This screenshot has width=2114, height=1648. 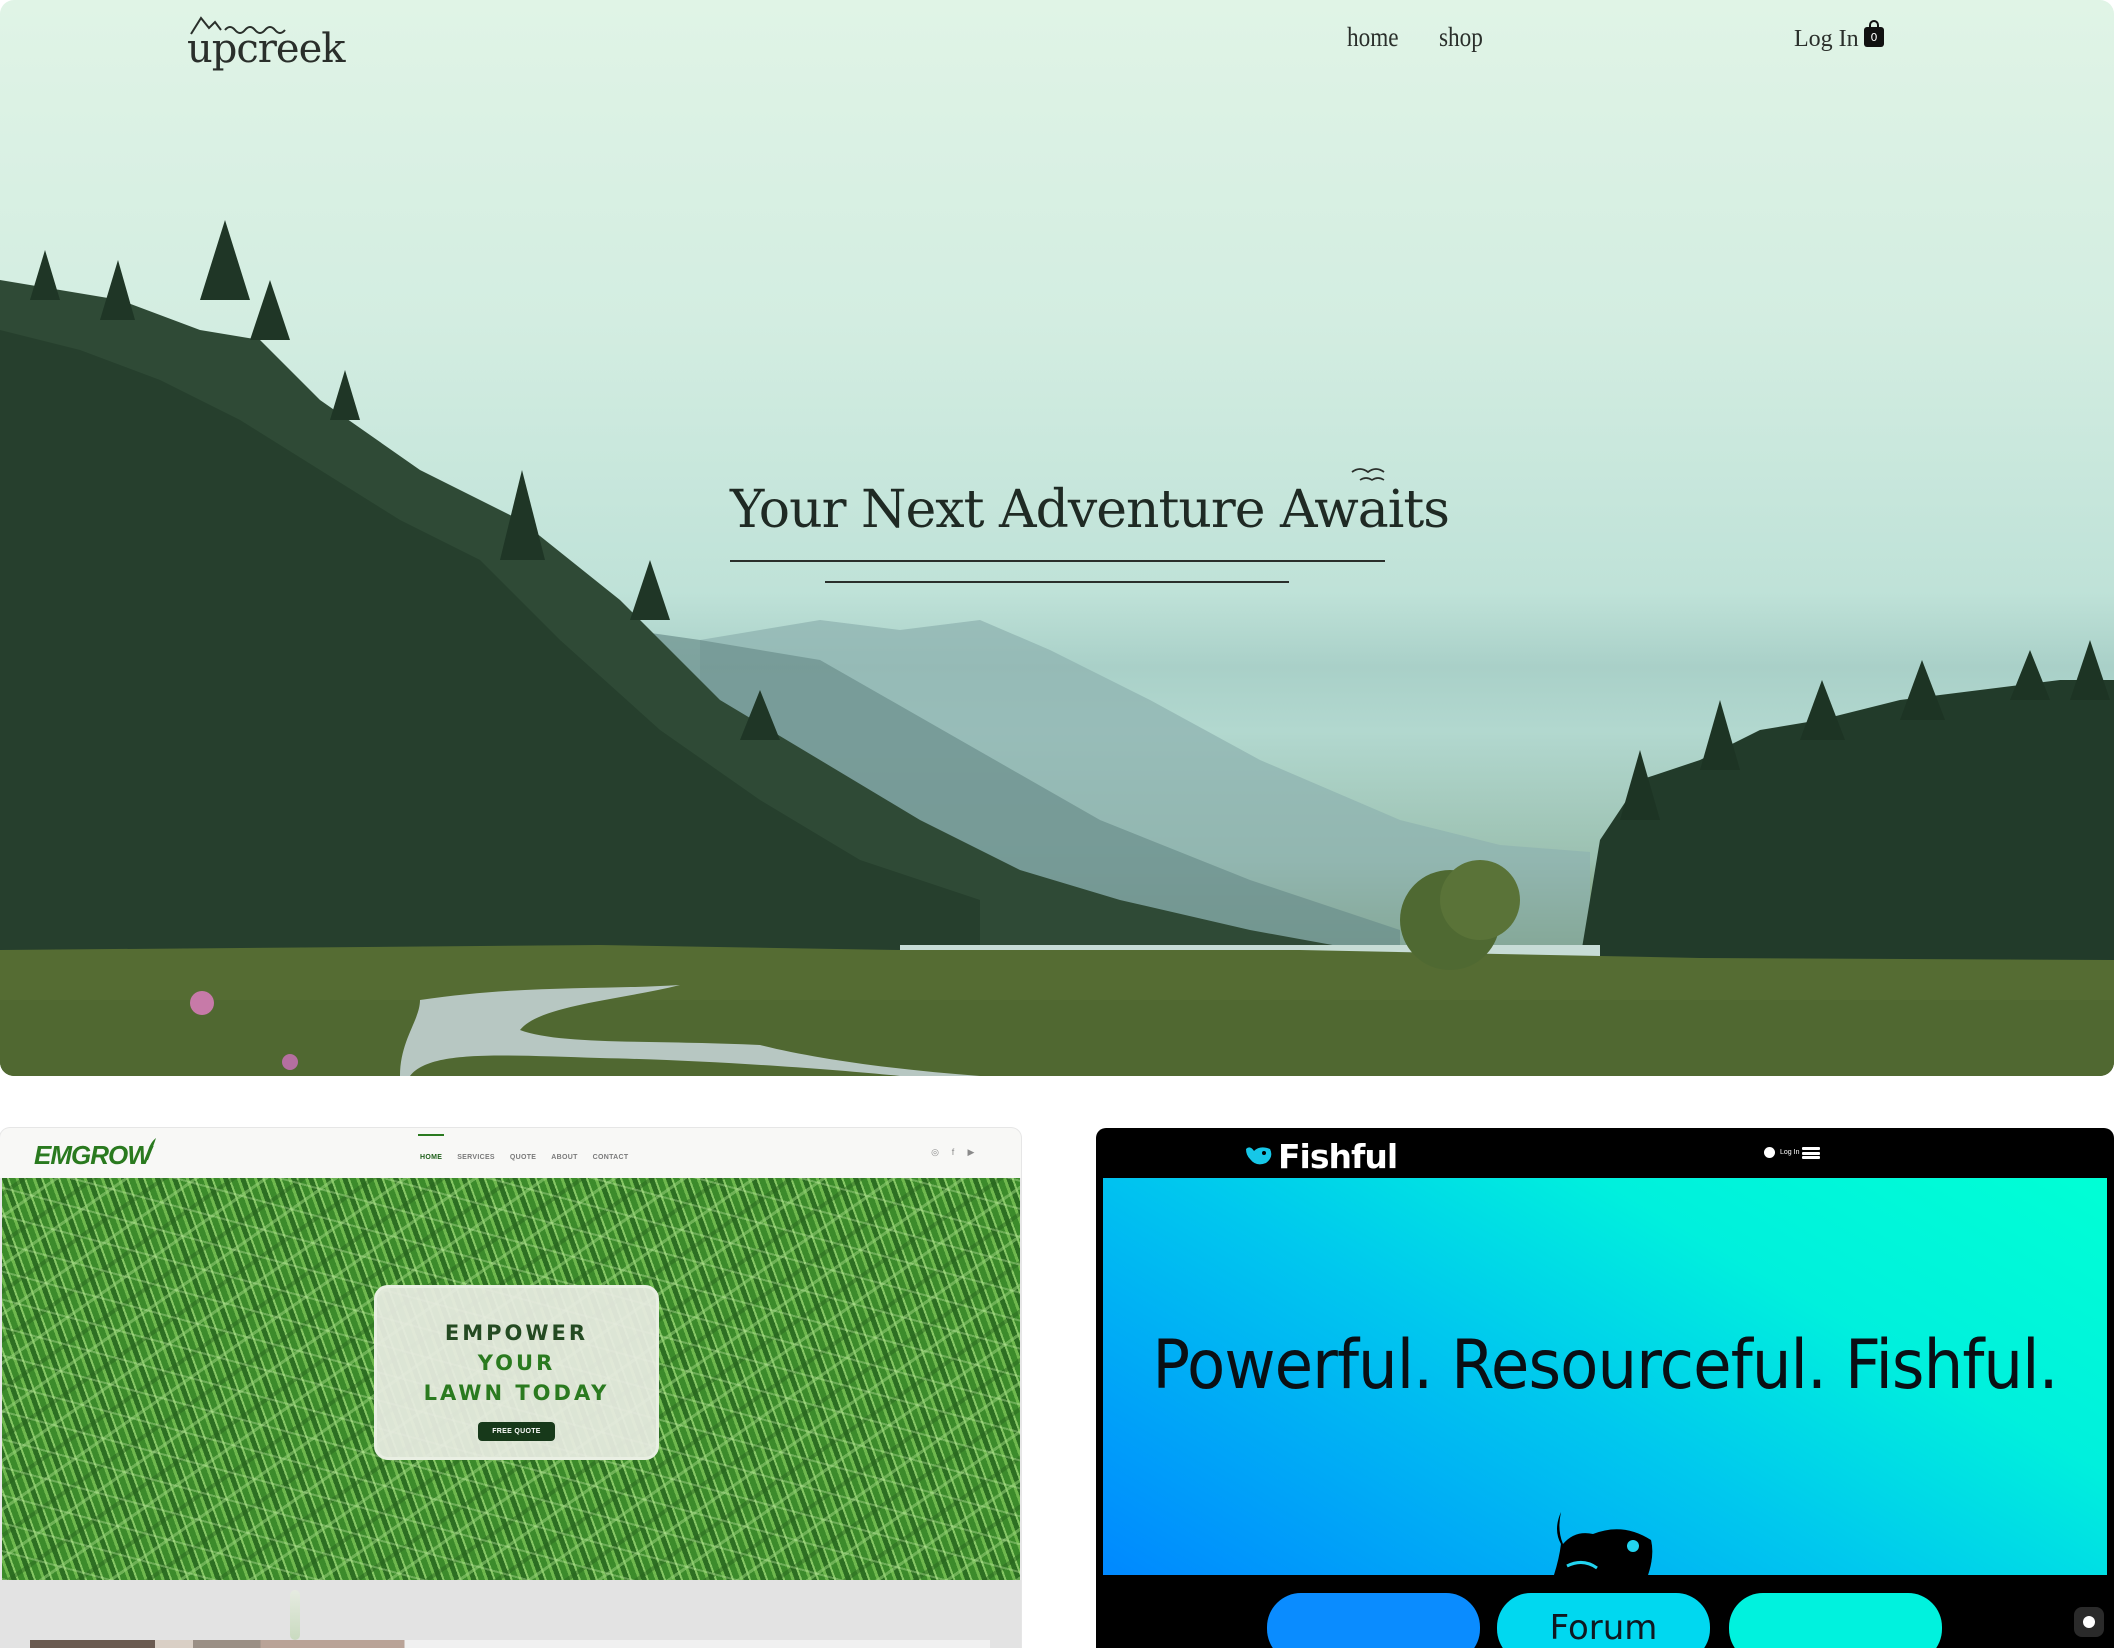 What do you see at coordinates (971, 1152) in the screenshot?
I see `youtube-icon: ▶` at bounding box center [971, 1152].